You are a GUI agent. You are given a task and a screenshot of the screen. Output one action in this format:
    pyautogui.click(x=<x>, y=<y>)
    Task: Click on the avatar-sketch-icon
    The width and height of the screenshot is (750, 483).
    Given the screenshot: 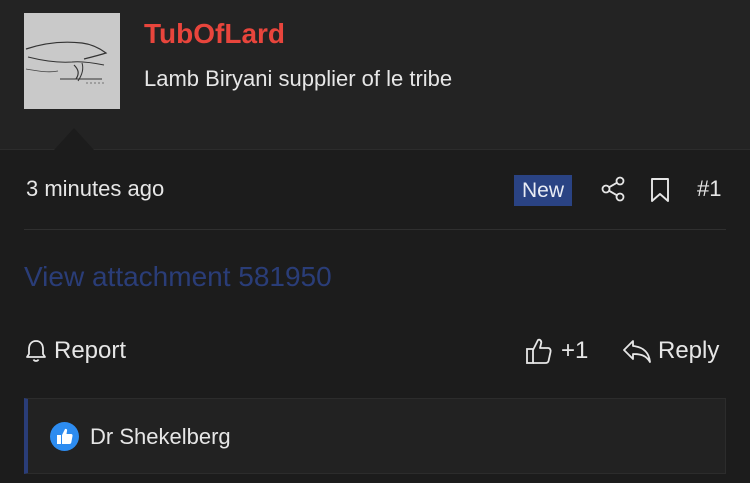 What is the action you would take?
    pyautogui.click(x=72, y=61)
    